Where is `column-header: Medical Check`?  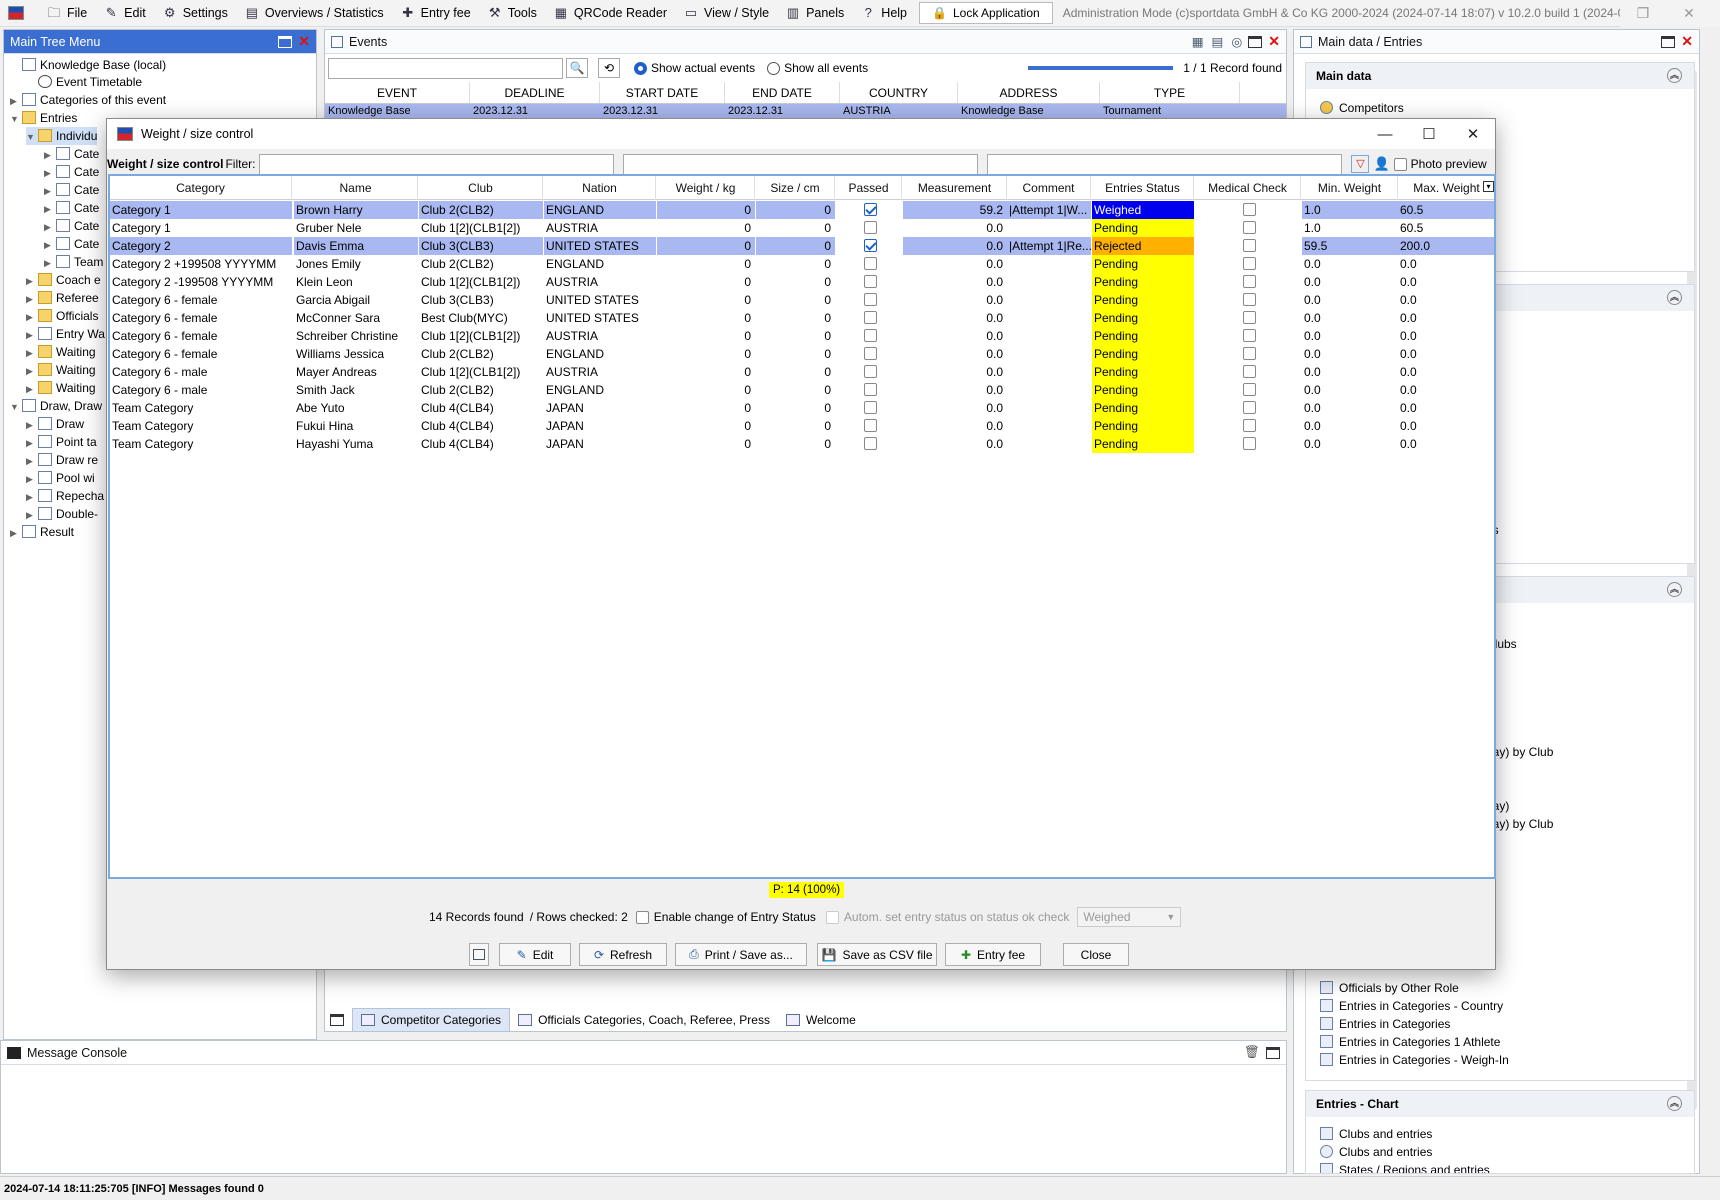
column-header: Medical Check is located at coordinates (1248, 188).